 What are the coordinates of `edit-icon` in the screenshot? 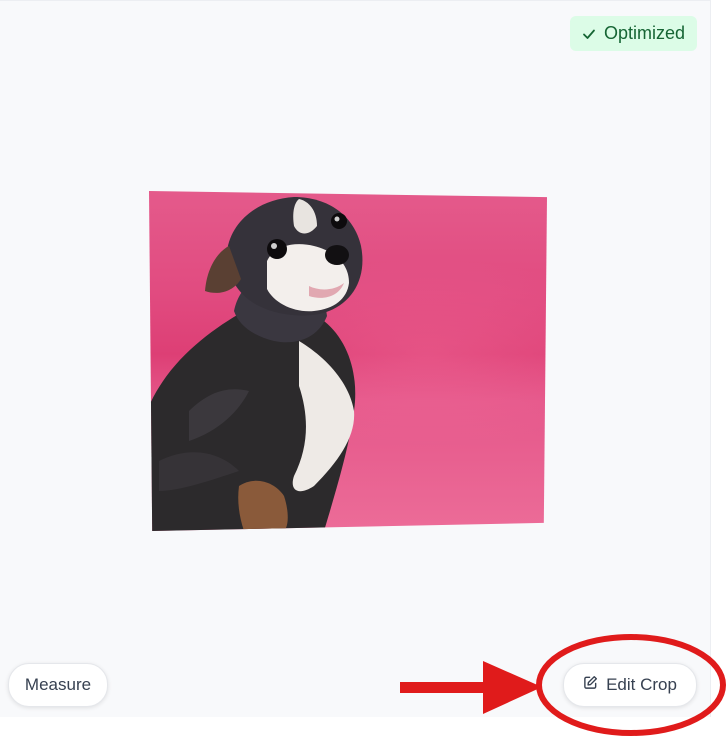 It's located at (590, 685).